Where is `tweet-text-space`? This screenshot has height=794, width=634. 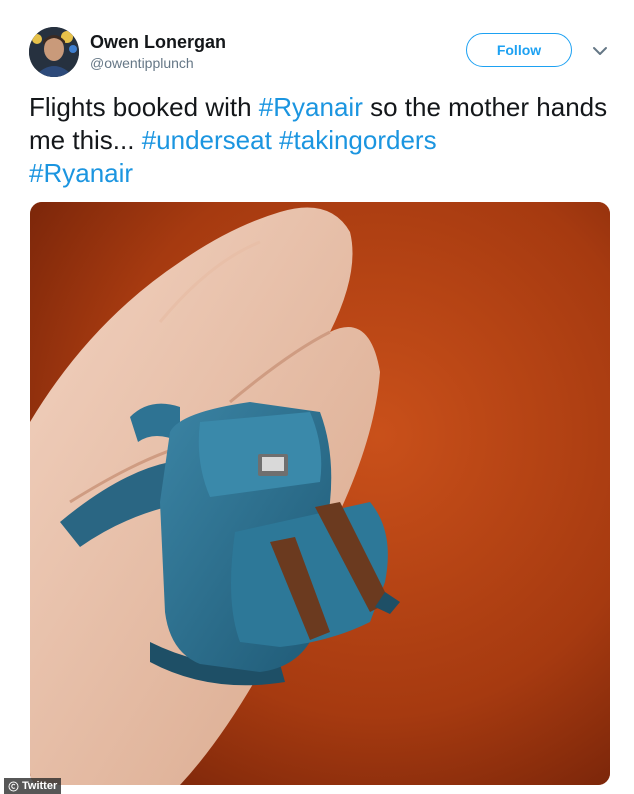
tweet-text-space is located at coordinates (275, 140).